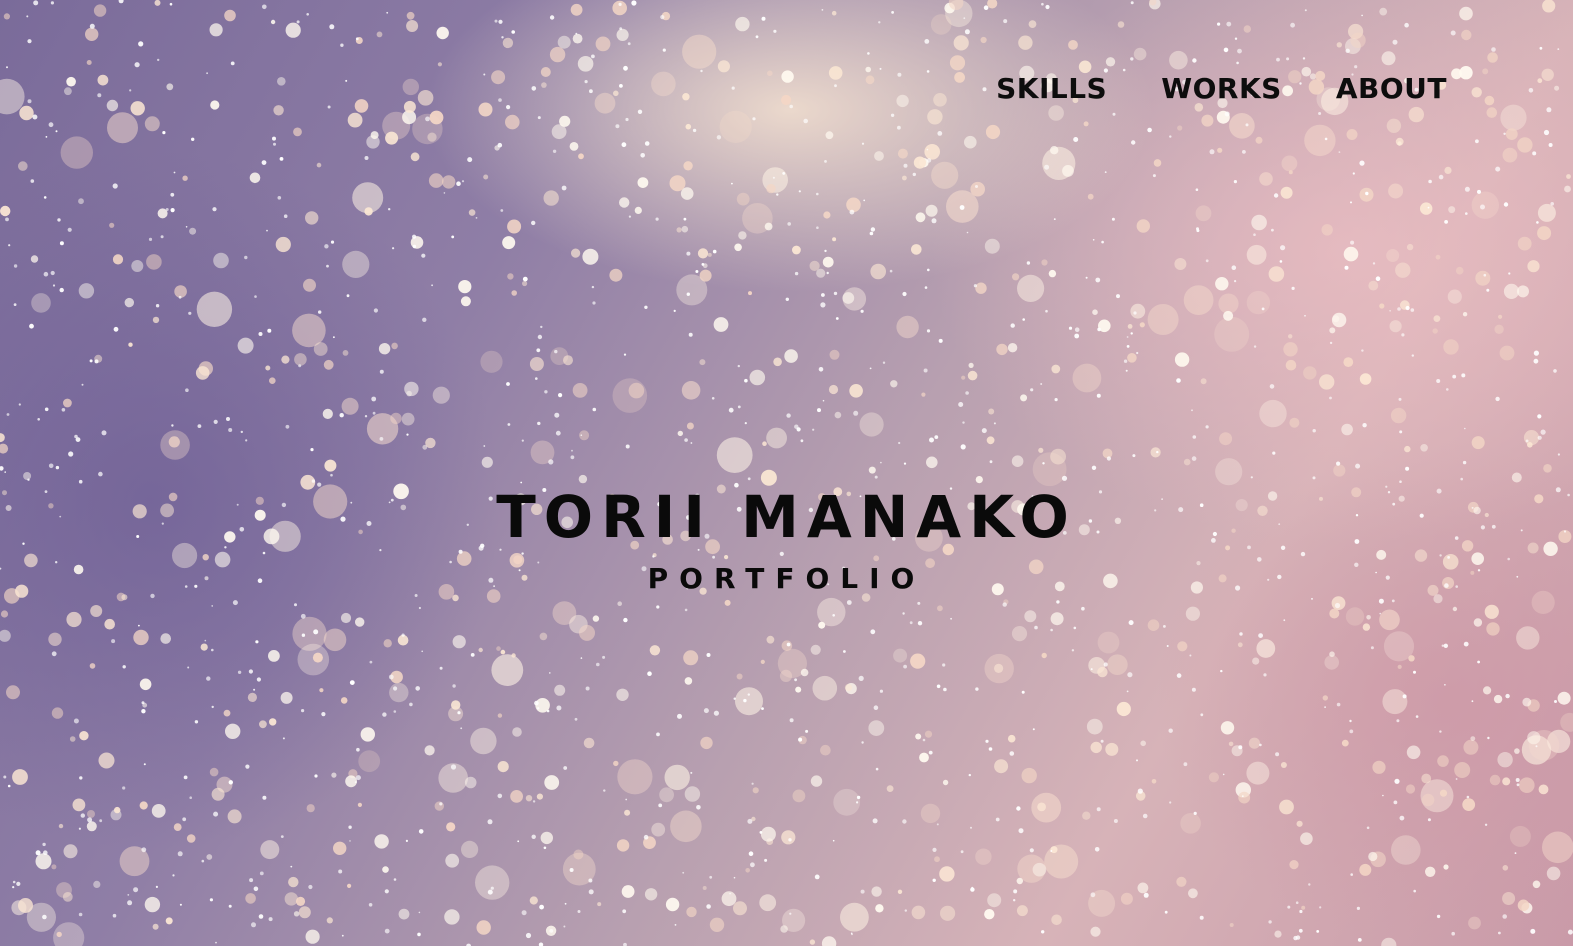  I want to click on nav-skills-link: SKILLS, so click(1051, 88).